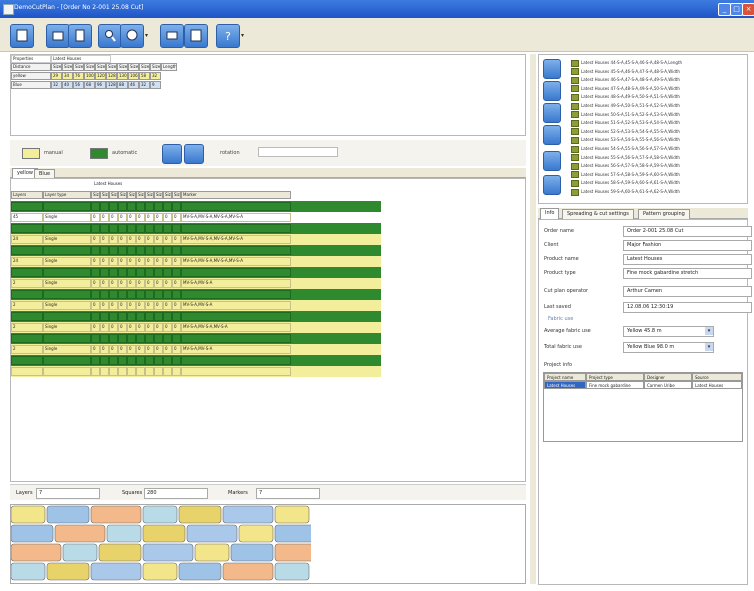  I want to click on grid-column-header: Size 6, so click(140, 195).